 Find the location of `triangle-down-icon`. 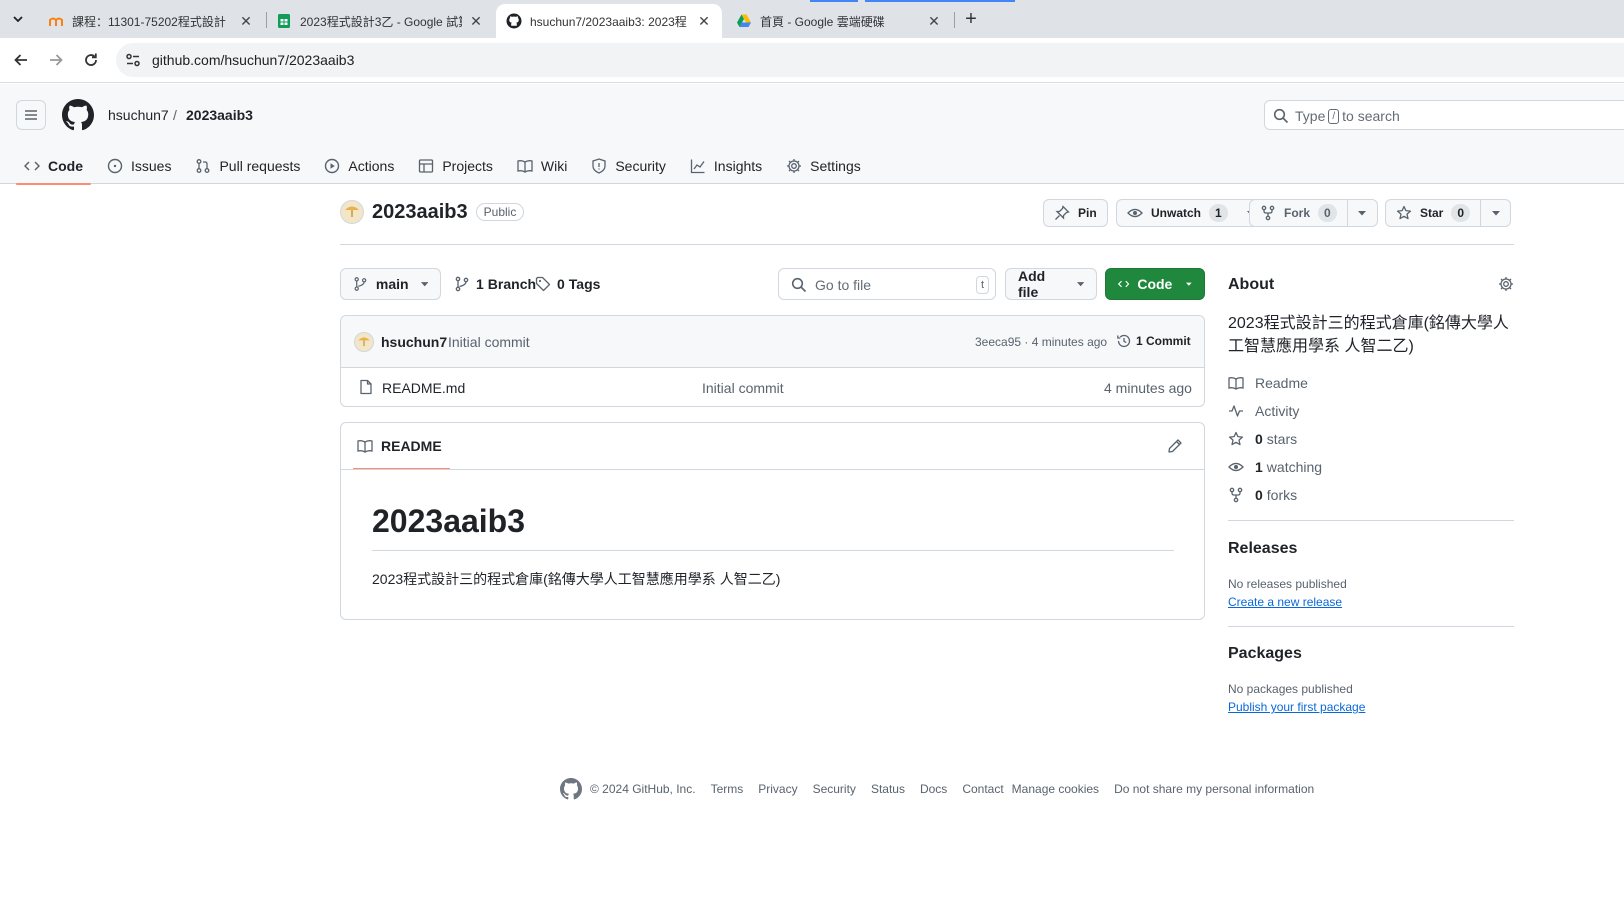

triangle-down-icon is located at coordinates (1495, 213).